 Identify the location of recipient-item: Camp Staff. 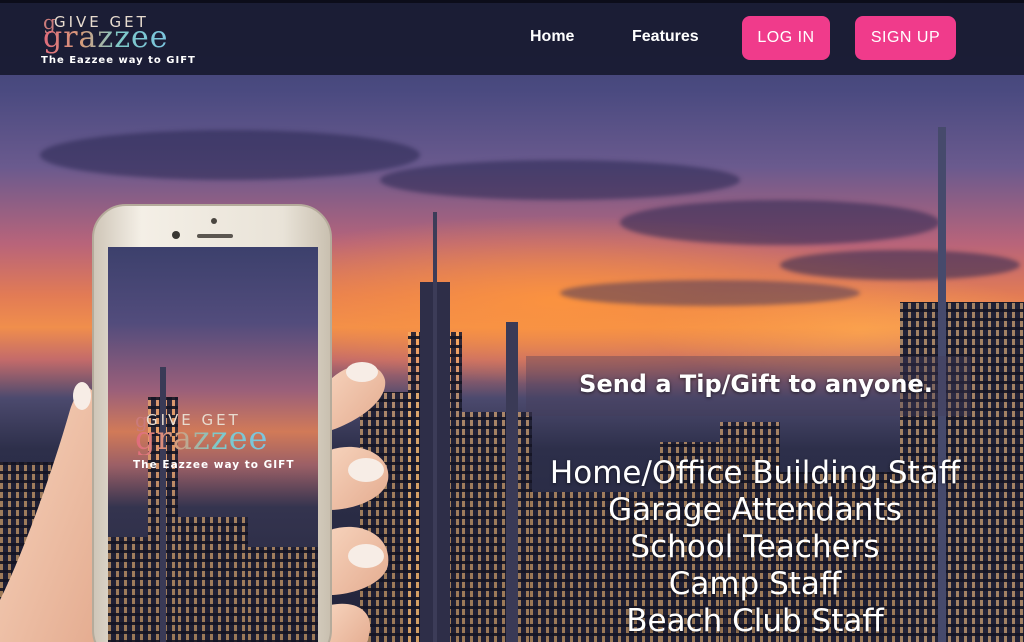
(755, 584).